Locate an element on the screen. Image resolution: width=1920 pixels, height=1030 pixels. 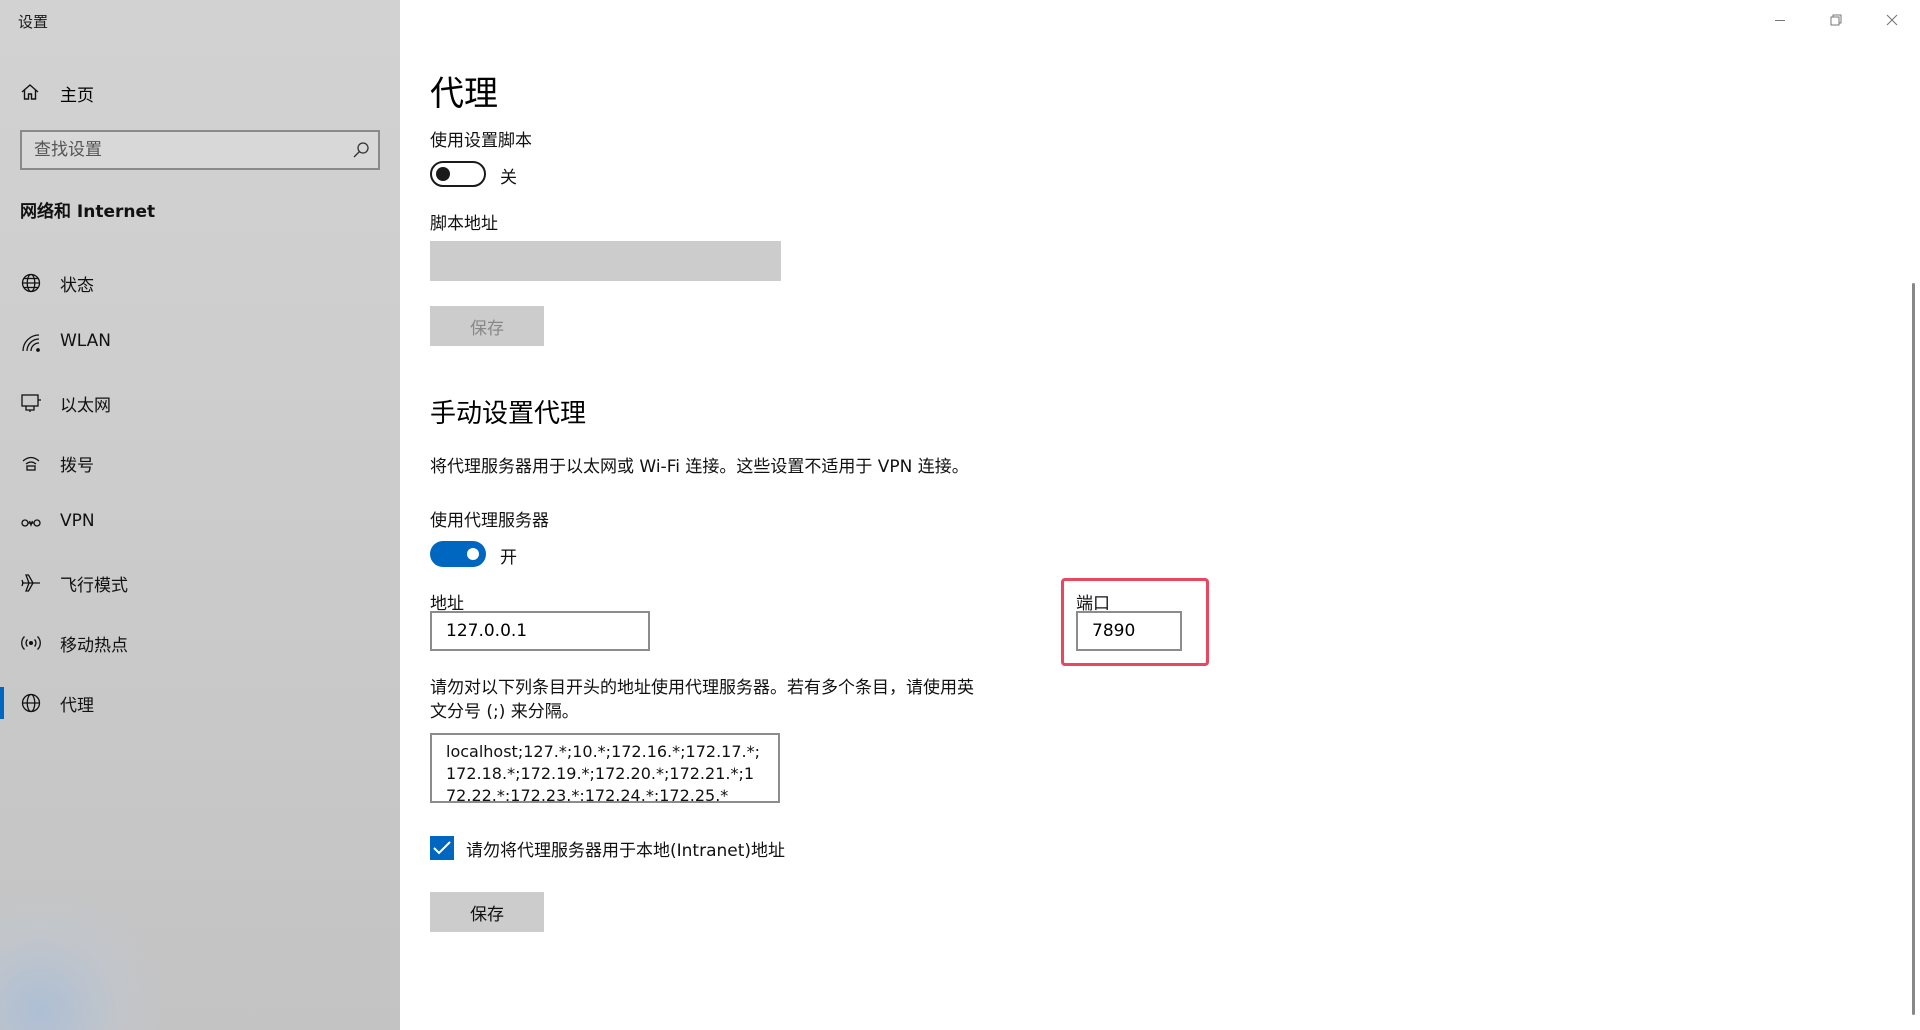
sidebar-item-label: 飞行模式 is located at coordinates (94, 586).